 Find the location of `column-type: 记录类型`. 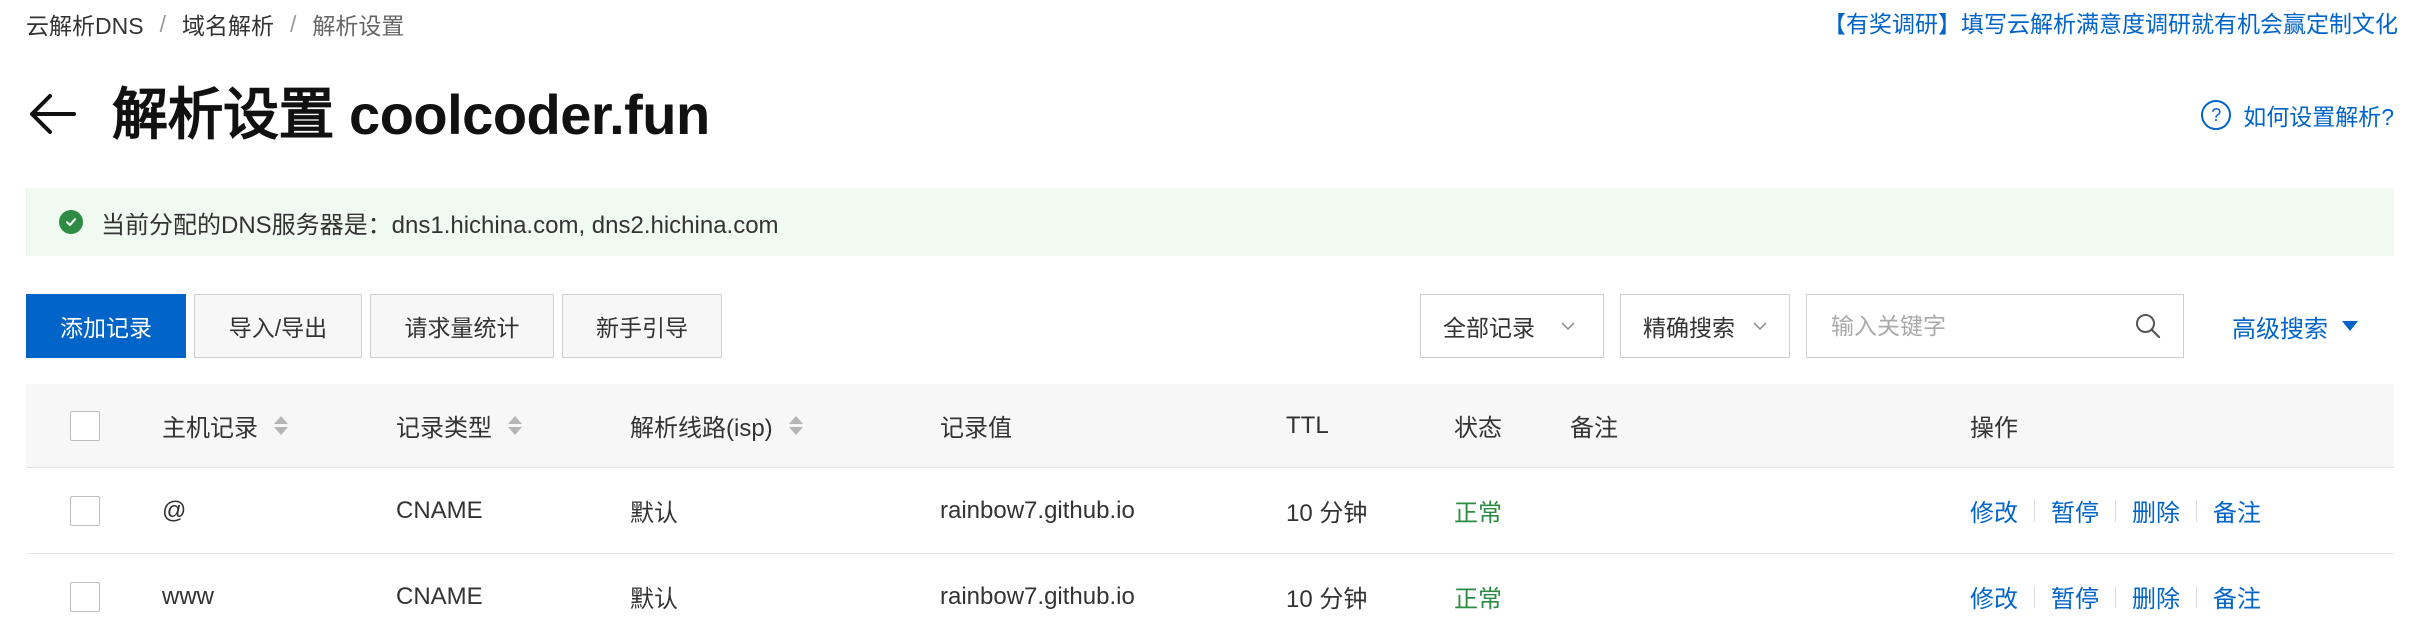

column-type: 记录类型 is located at coordinates (459, 425).